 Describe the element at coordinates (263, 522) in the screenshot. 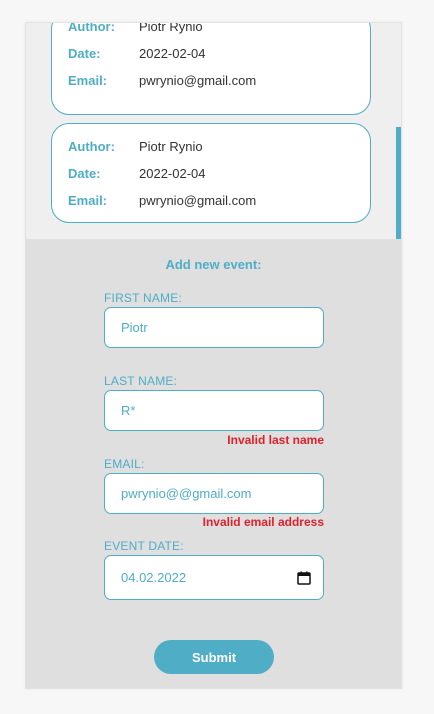

I see `email-error: Invalid email address` at that location.